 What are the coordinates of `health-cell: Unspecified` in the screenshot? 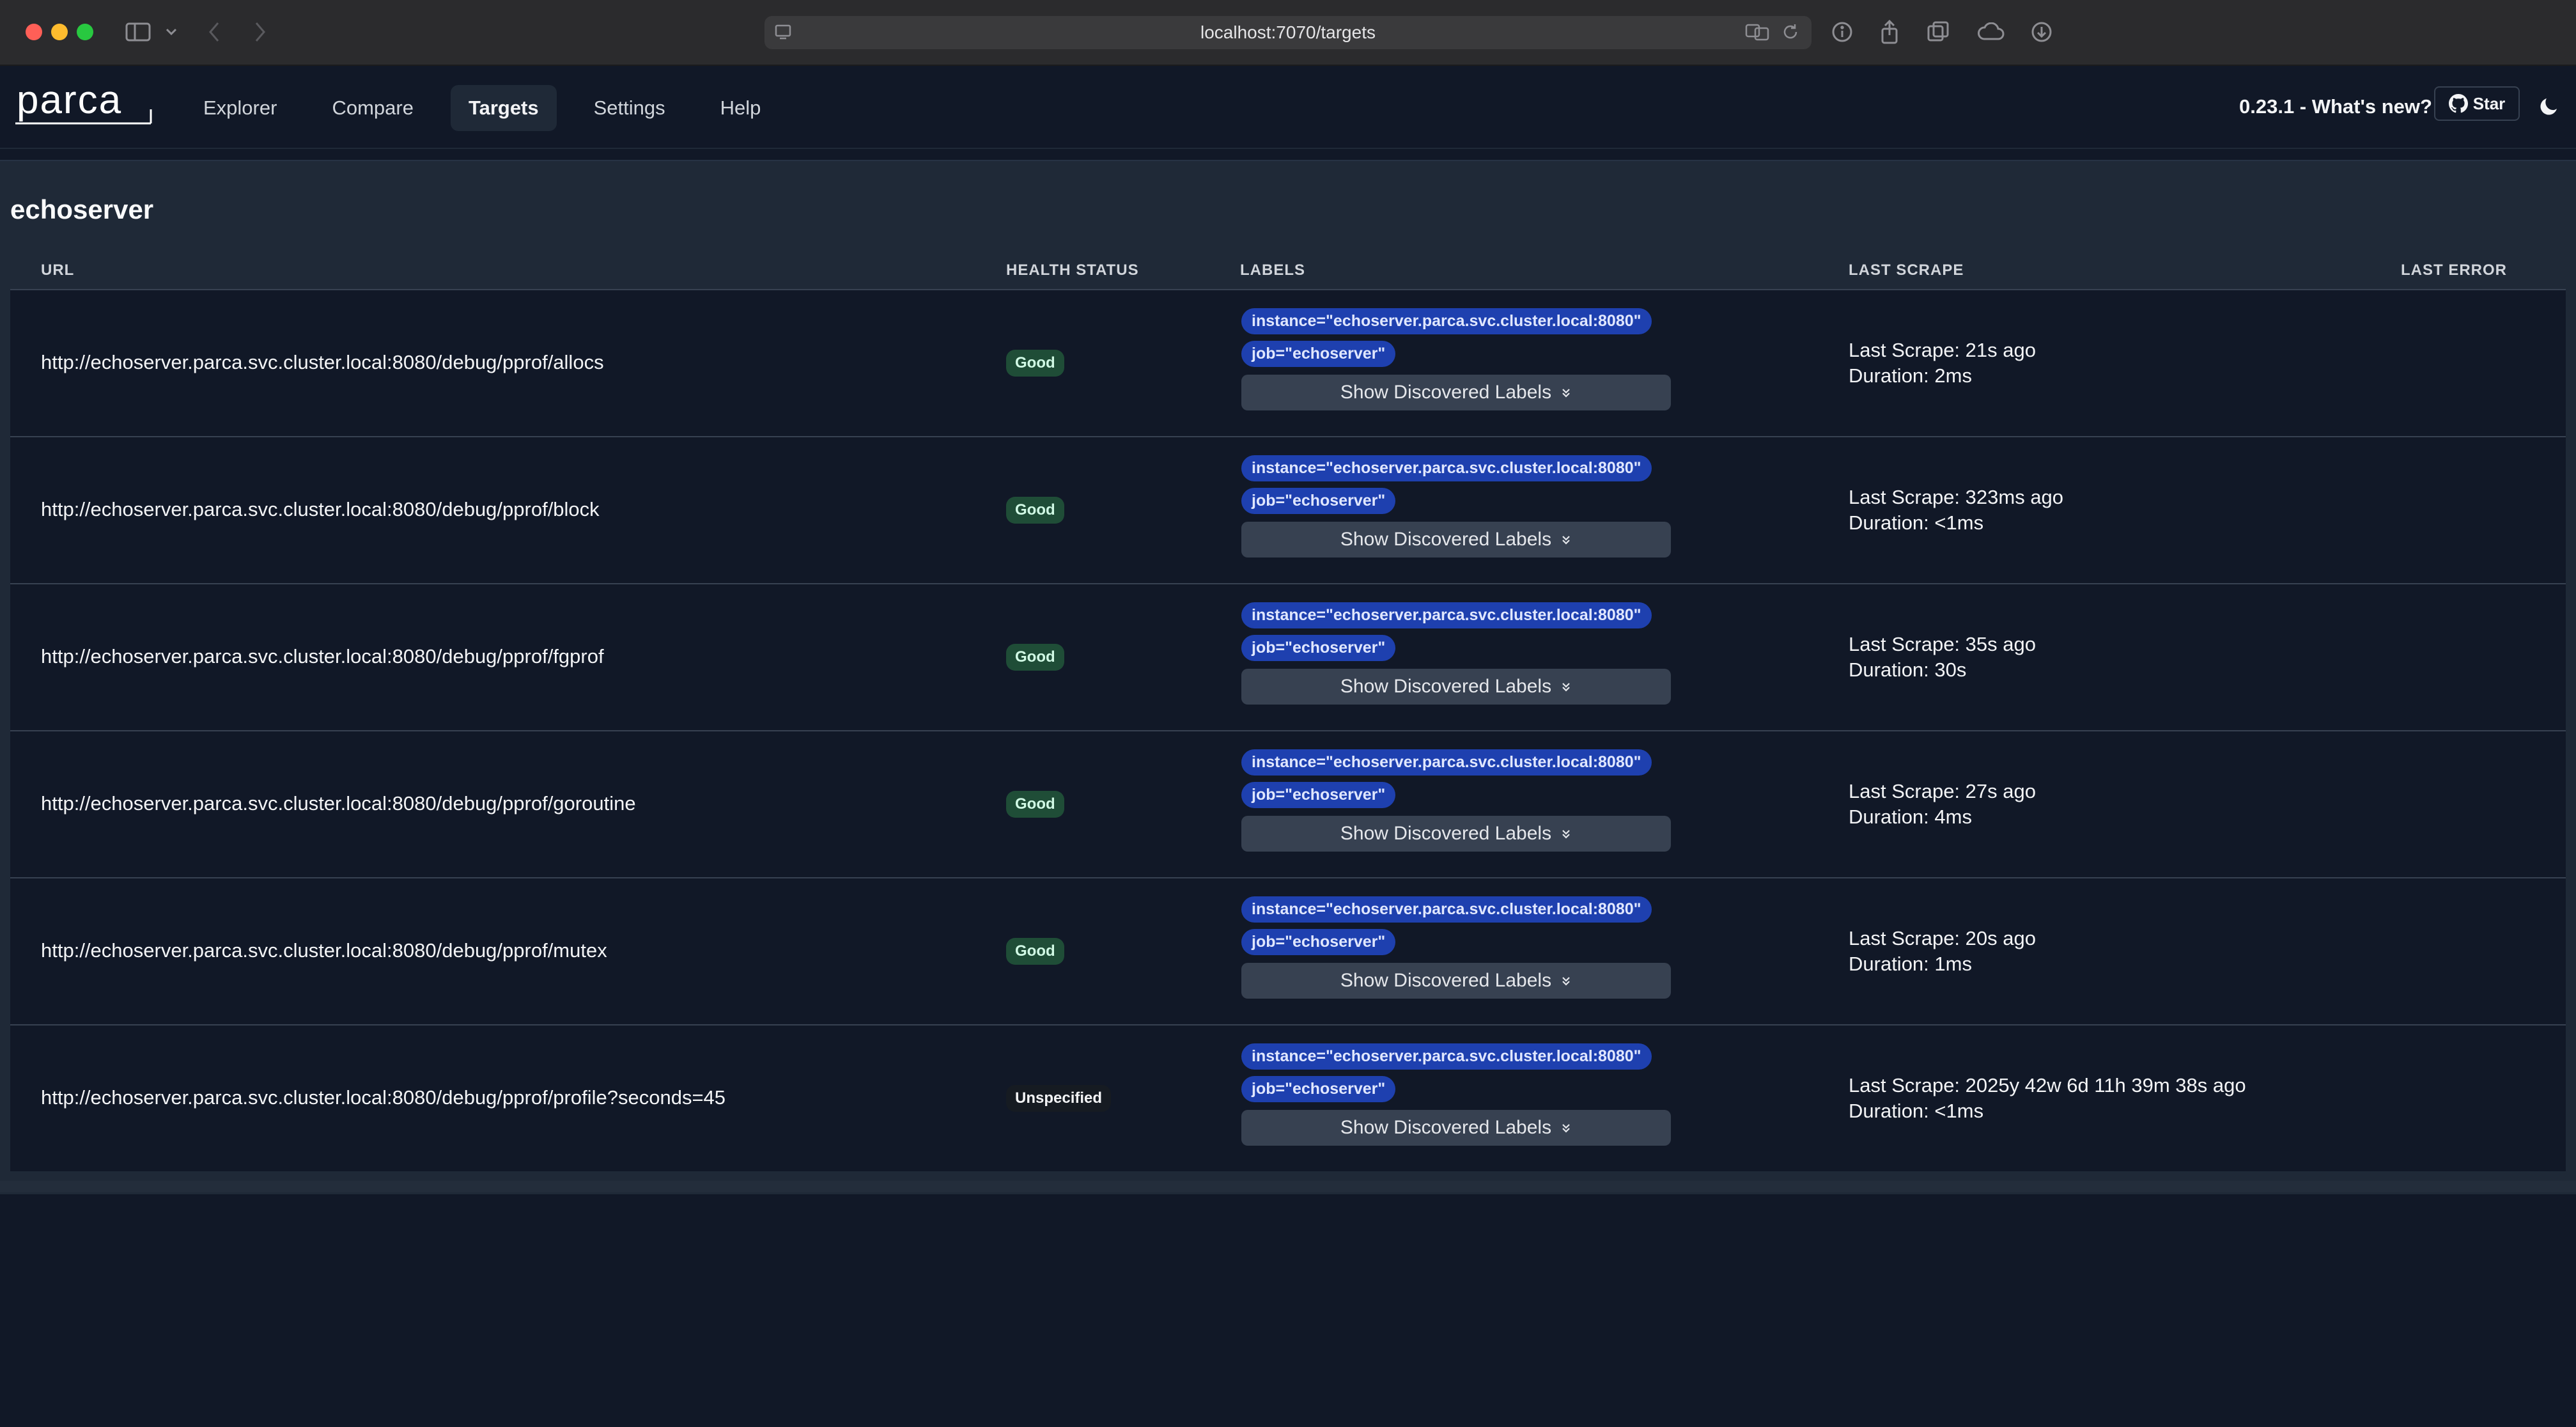 It's located at (1059, 1098).